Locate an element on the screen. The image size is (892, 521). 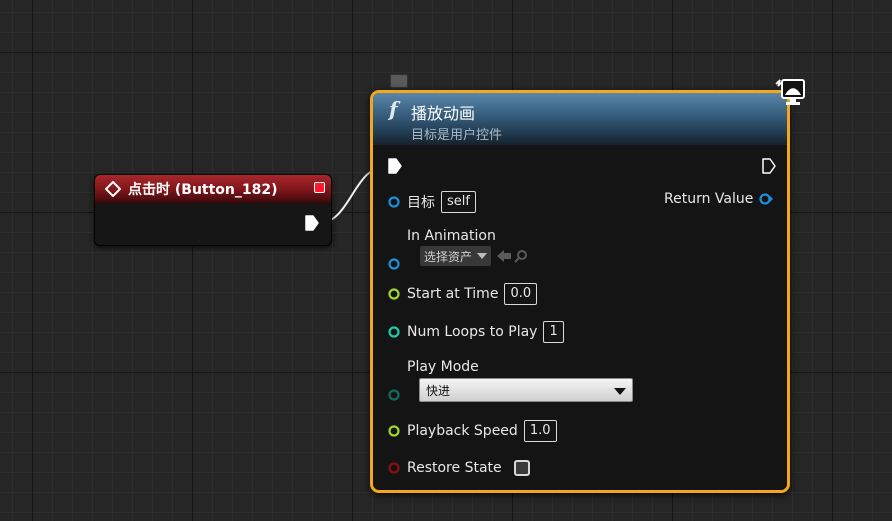
return-value-label: Return Value is located at coordinates (709, 199).